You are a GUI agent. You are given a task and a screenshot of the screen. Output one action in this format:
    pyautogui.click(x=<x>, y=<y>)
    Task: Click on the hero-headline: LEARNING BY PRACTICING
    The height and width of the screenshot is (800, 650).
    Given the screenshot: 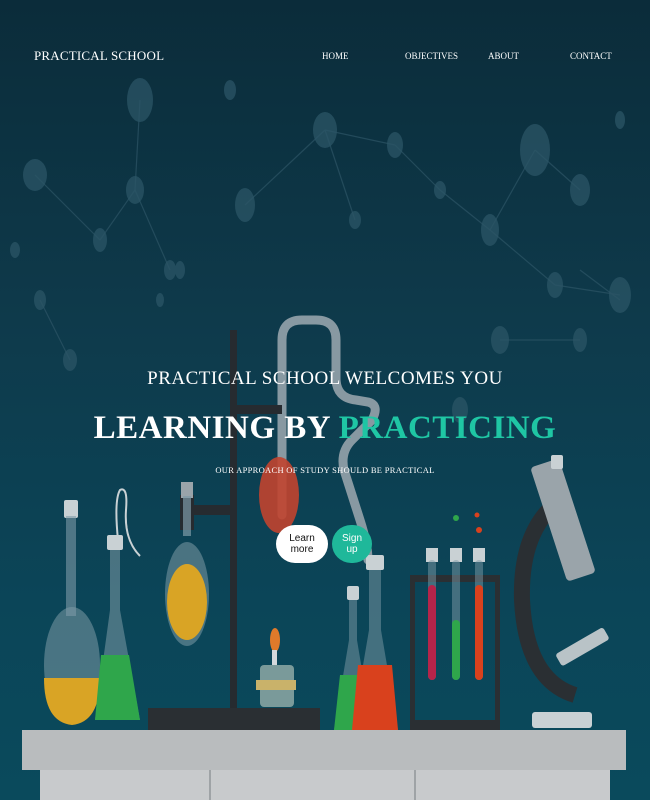 What is the action you would take?
    pyautogui.click(x=325, y=428)
    